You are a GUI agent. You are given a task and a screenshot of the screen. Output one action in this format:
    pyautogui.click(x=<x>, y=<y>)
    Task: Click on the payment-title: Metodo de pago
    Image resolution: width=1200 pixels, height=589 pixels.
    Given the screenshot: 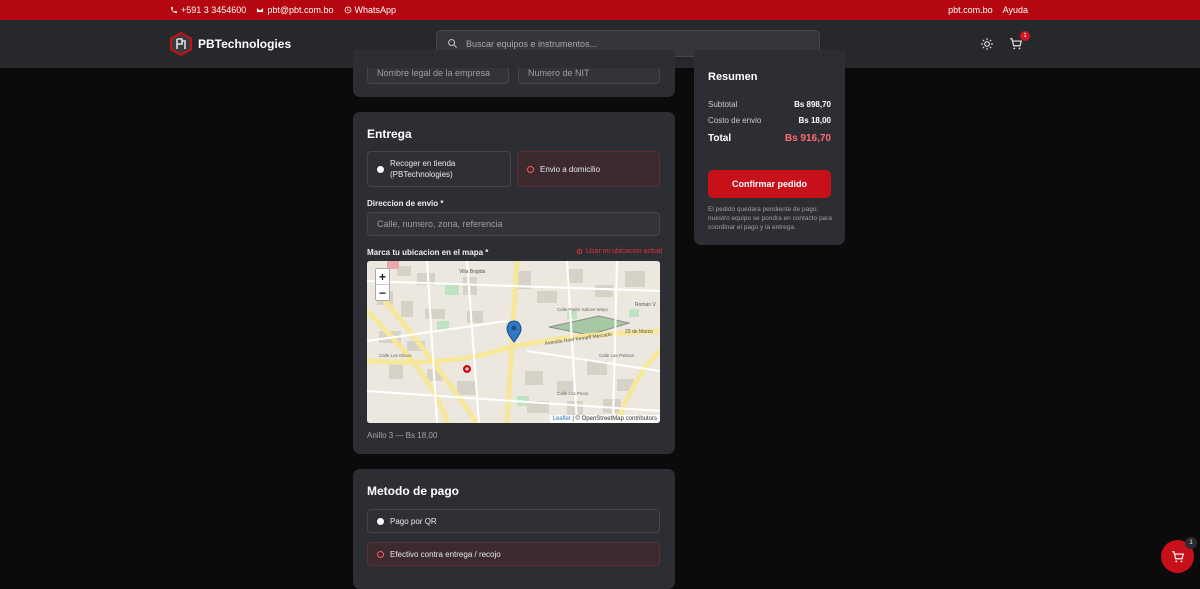 What is the action you would take?
    pyautogui.click(x=413, y=491)
    